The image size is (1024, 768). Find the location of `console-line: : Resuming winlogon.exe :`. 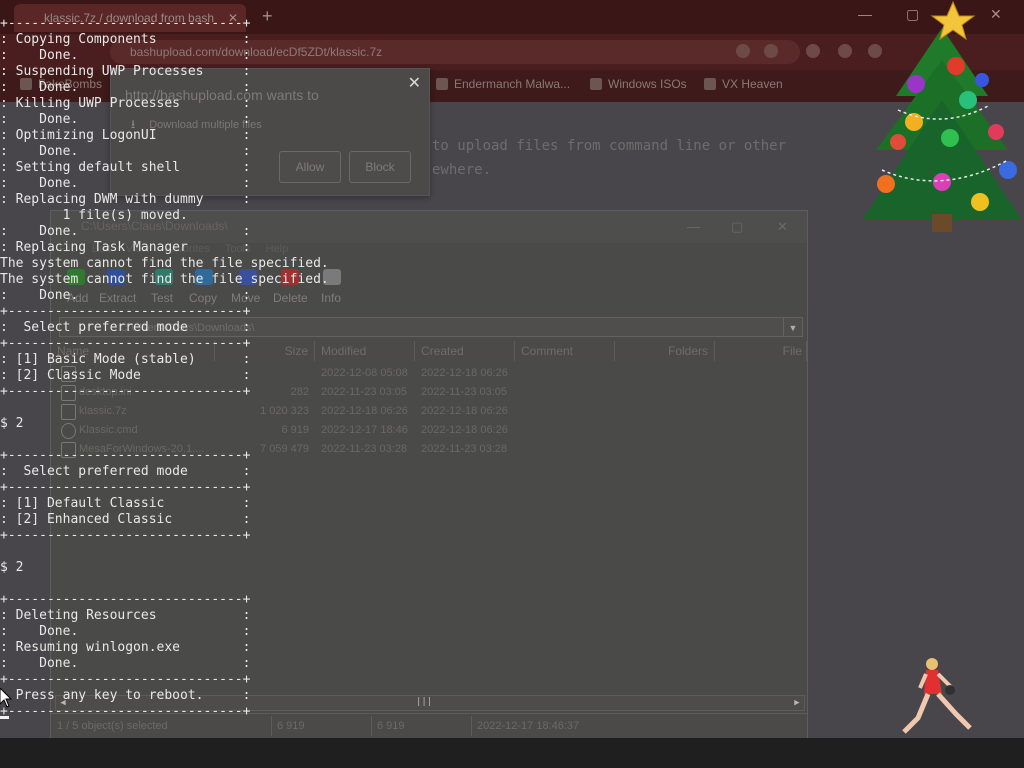

console-line: : Resuming winlogon.exe : is located at coordinates (125, 647).